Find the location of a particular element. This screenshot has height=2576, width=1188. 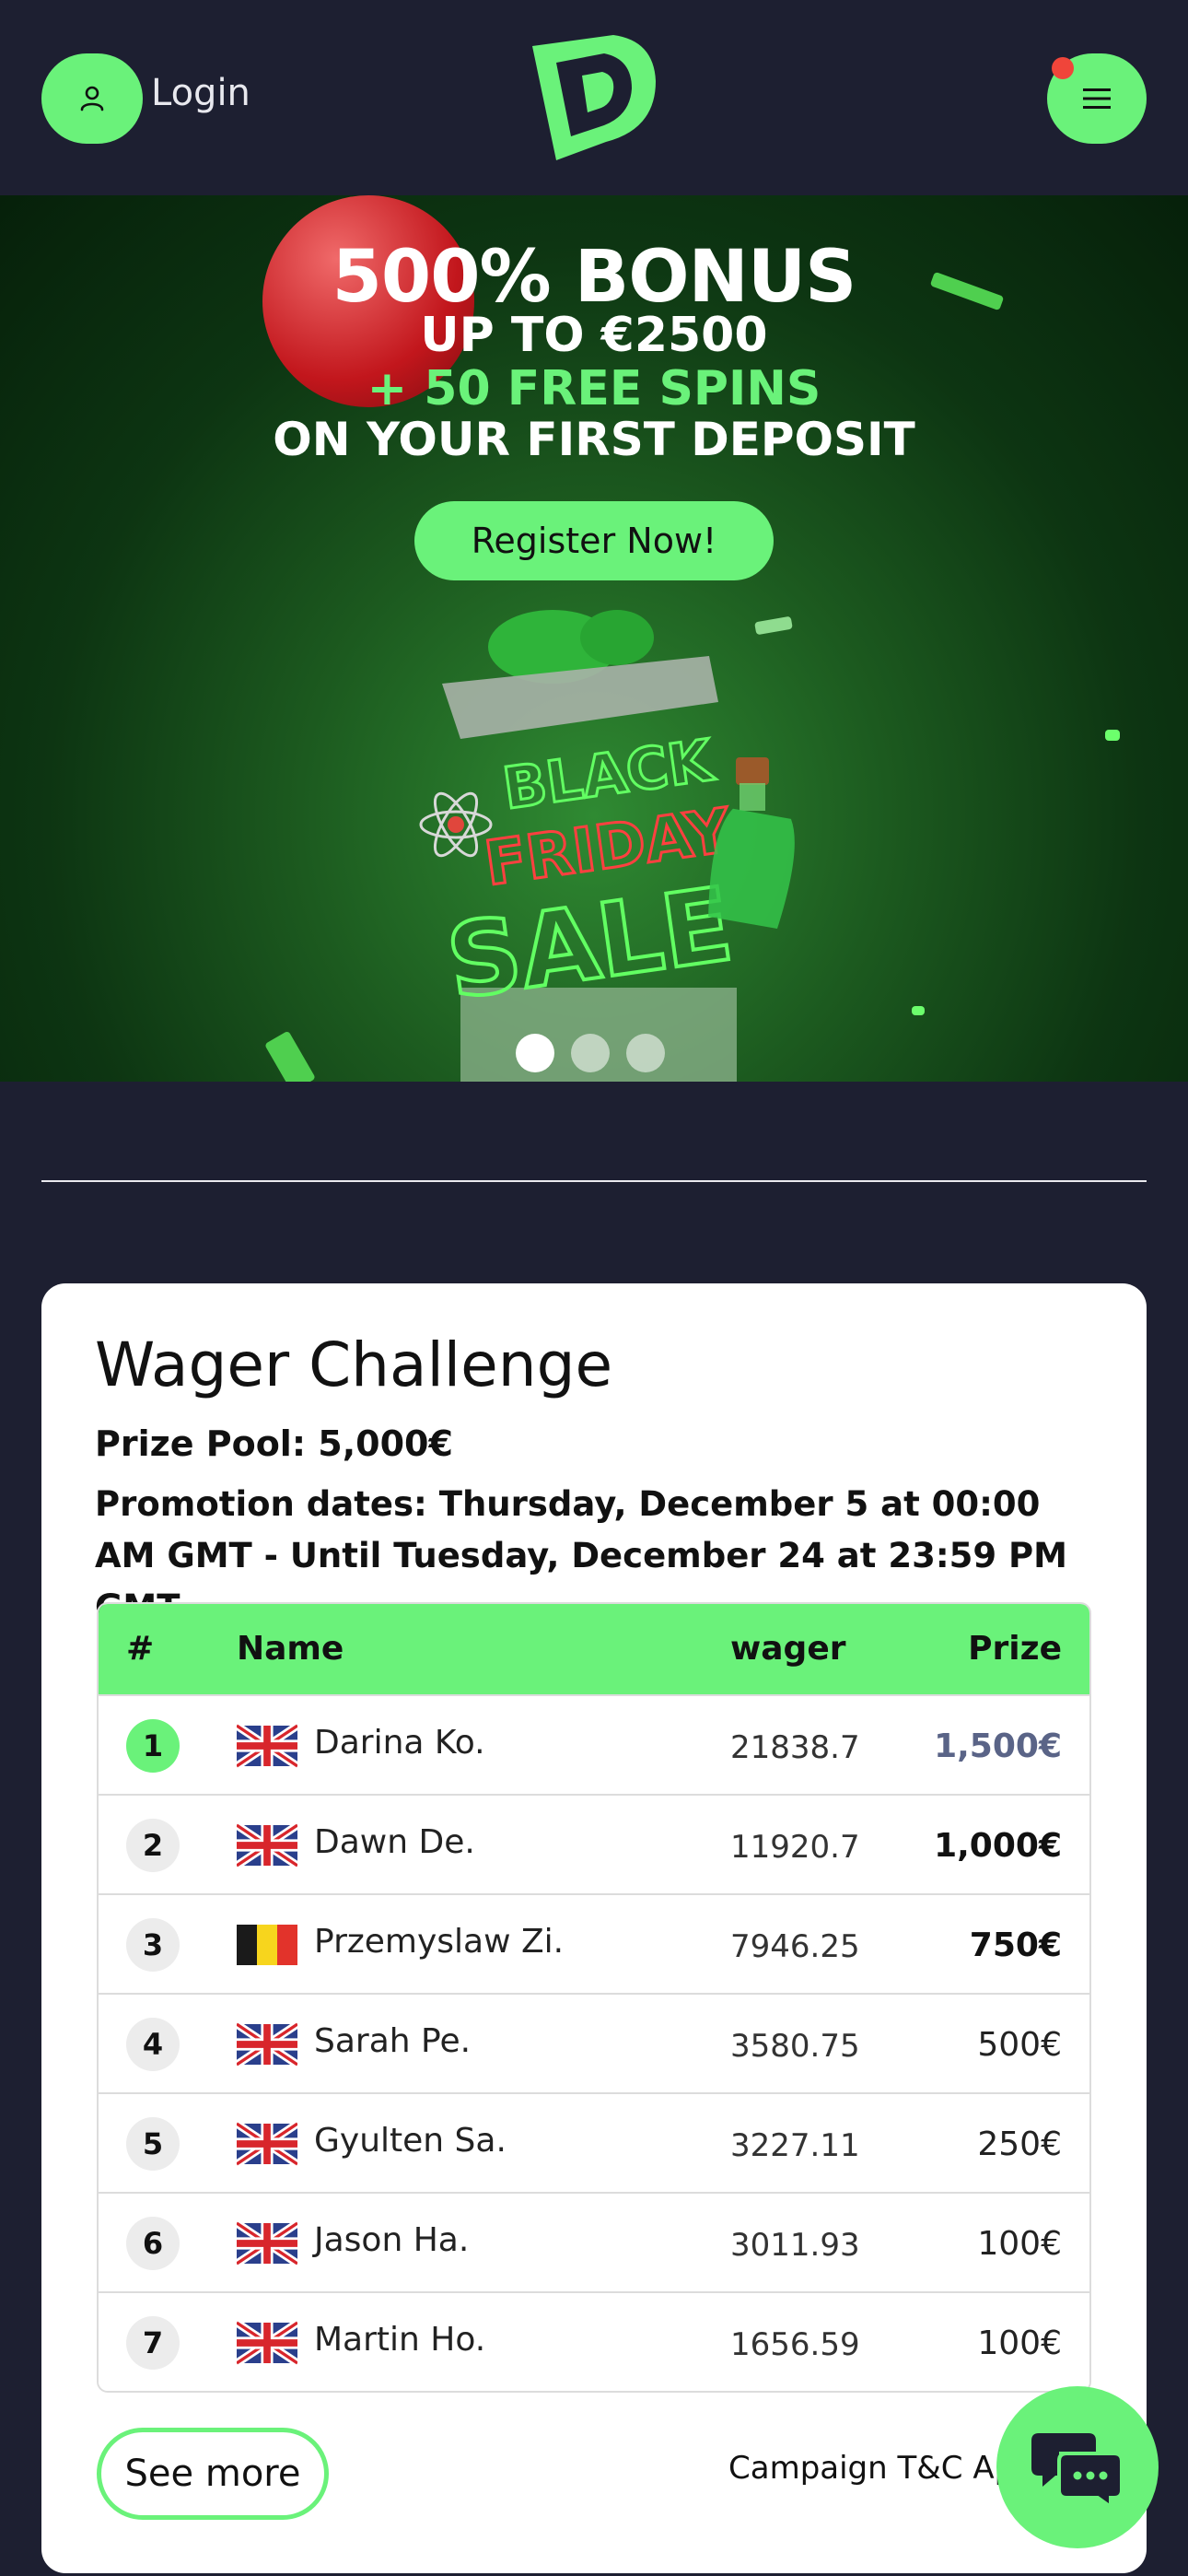

table-row: 3 Przemyslaw Zi. 7946.25 750€ is located at coordinates (594, 1943).